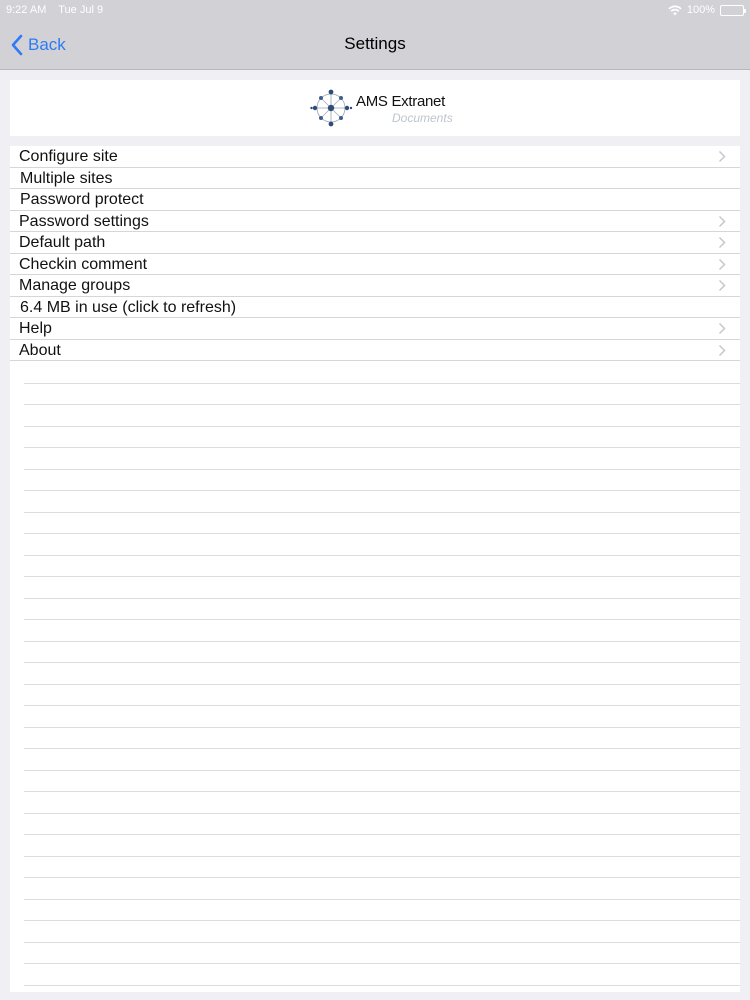 The width and height of the screenshot is (750, 1000). What do you see at coordinates (375, 178) in the screenshot?
I see `settings-item-multiple-sites: Multiple sites` at bounding box center [375, 178].